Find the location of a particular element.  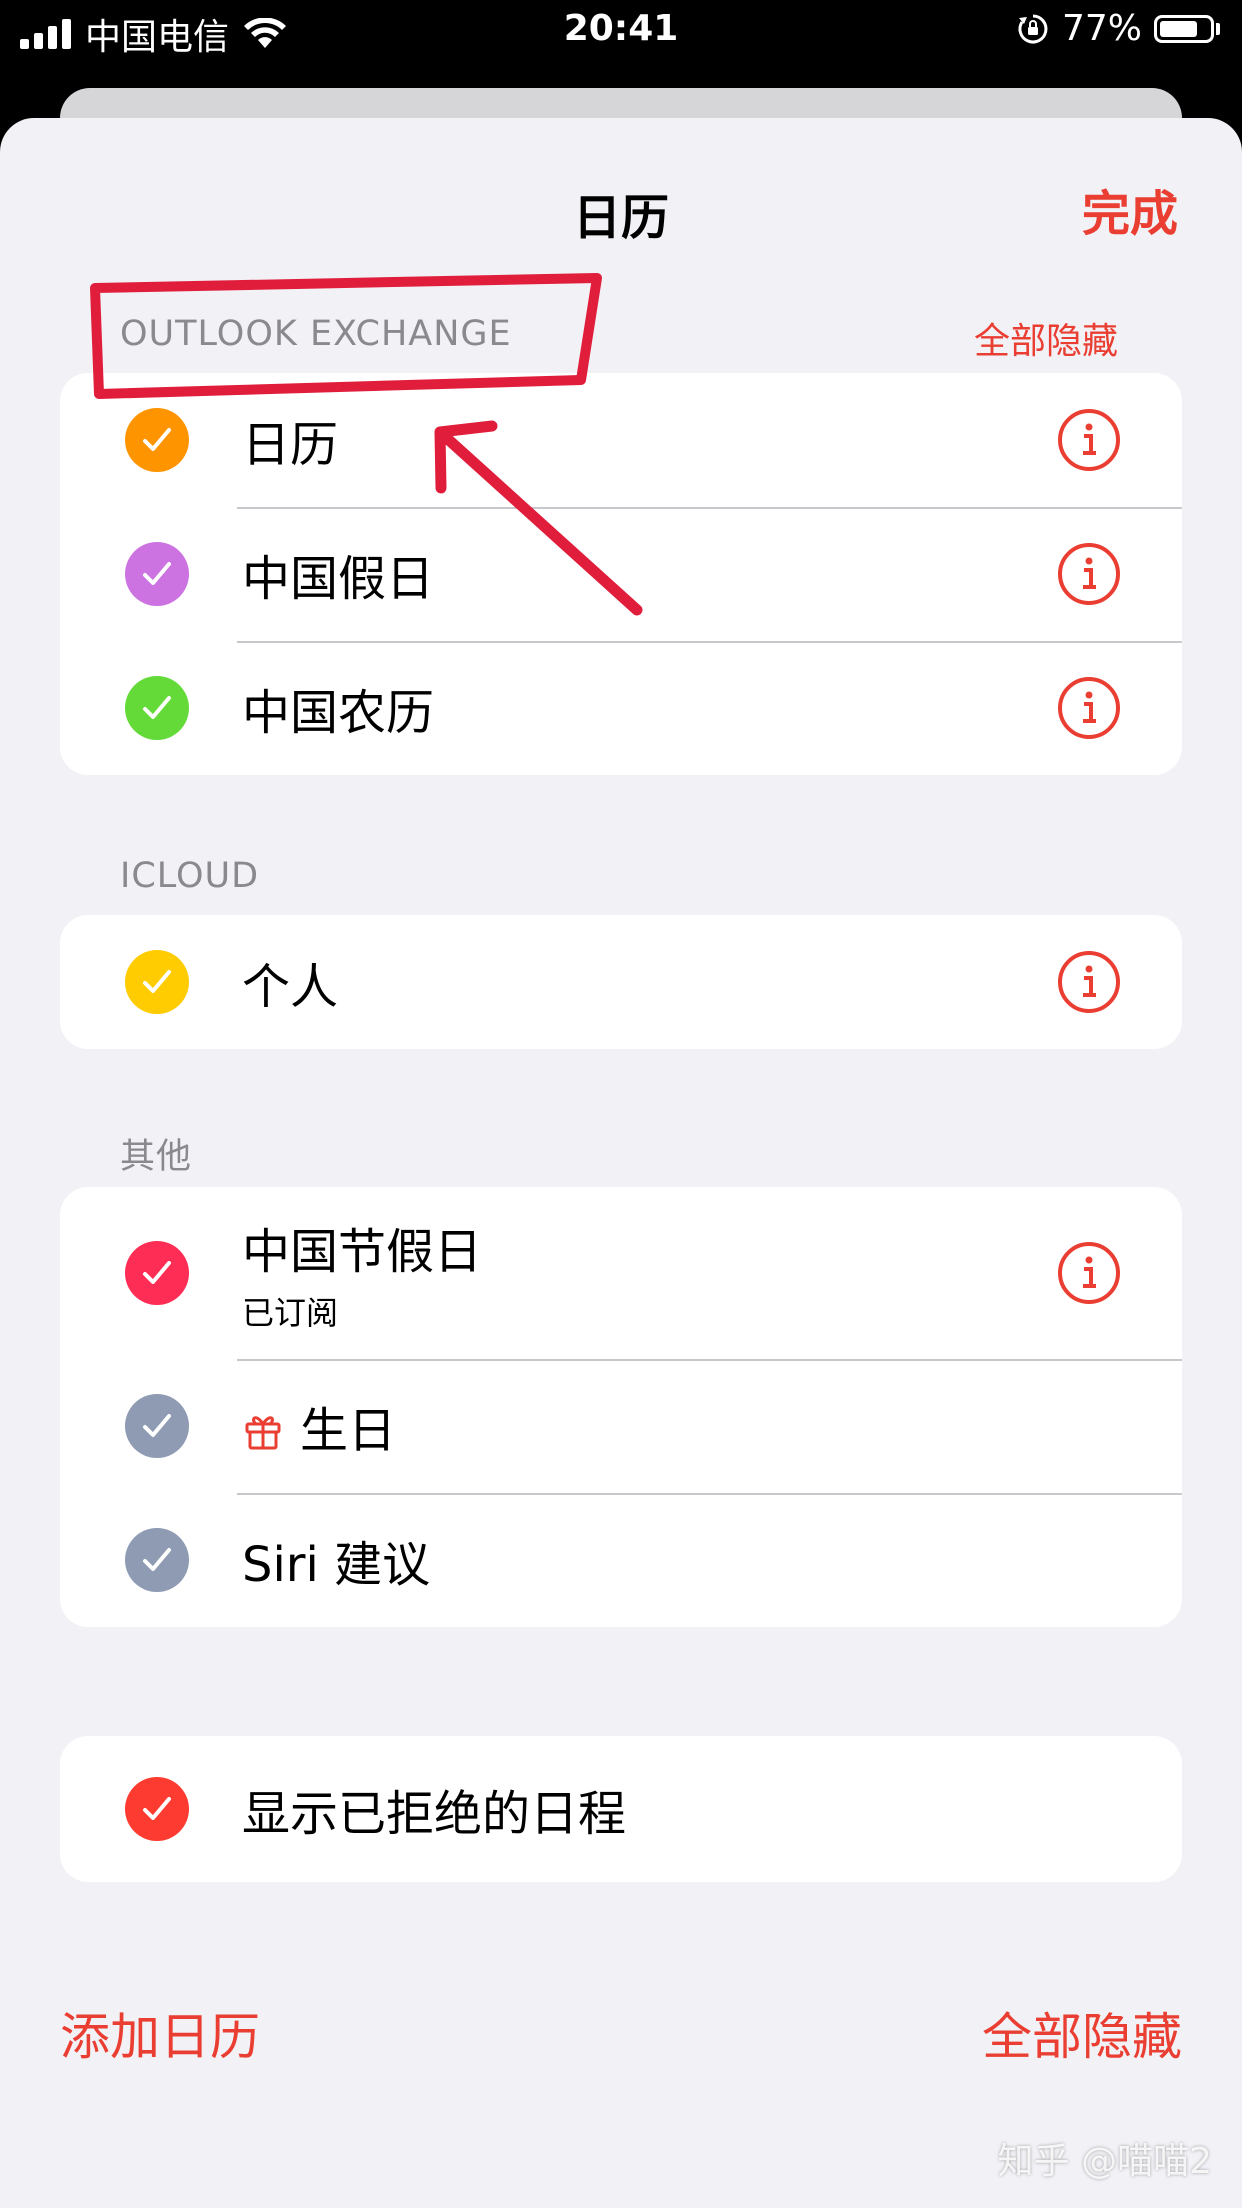

battery-icon is located at coordinates (1184, 28).